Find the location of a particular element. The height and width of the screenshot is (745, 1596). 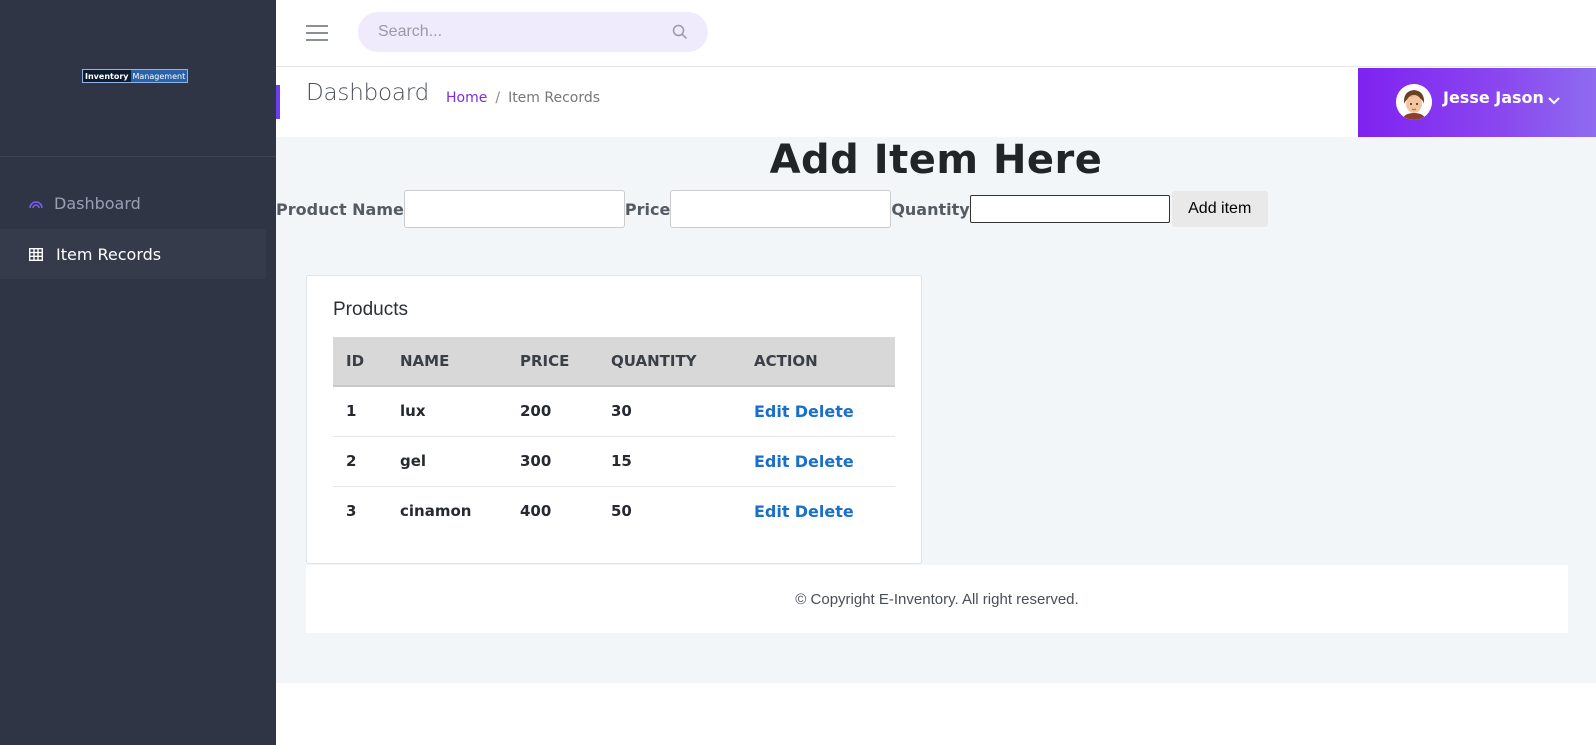

quantity-label: Quantity is located at coordinates (930, 209).